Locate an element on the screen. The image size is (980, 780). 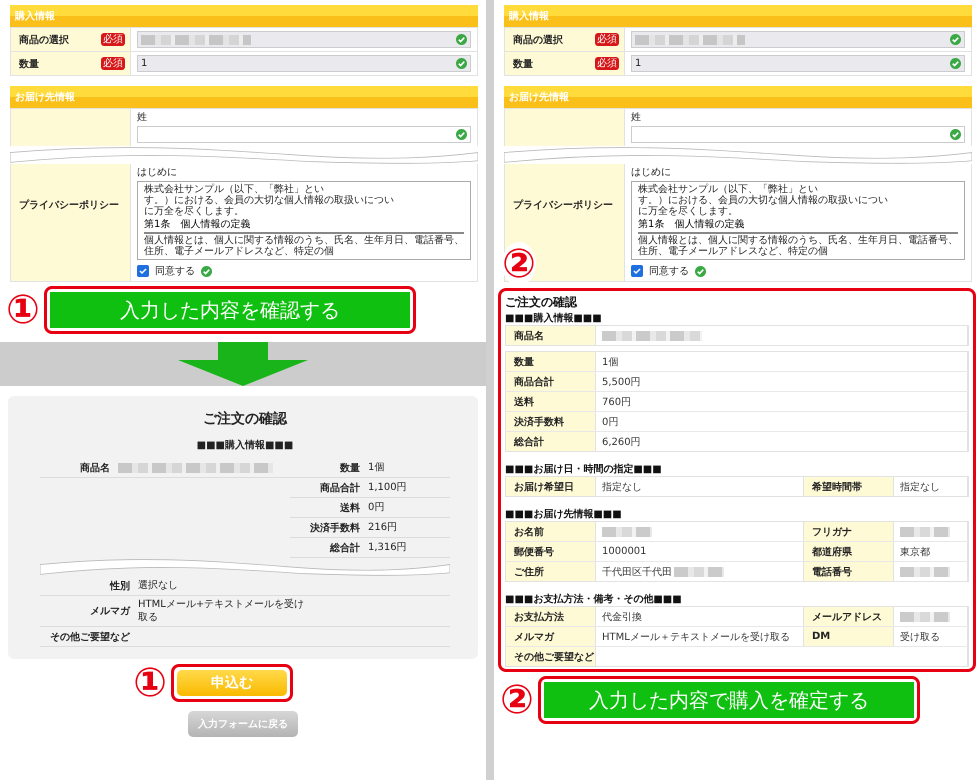
label-cell: お名前 is located at coordinates (551, 531).